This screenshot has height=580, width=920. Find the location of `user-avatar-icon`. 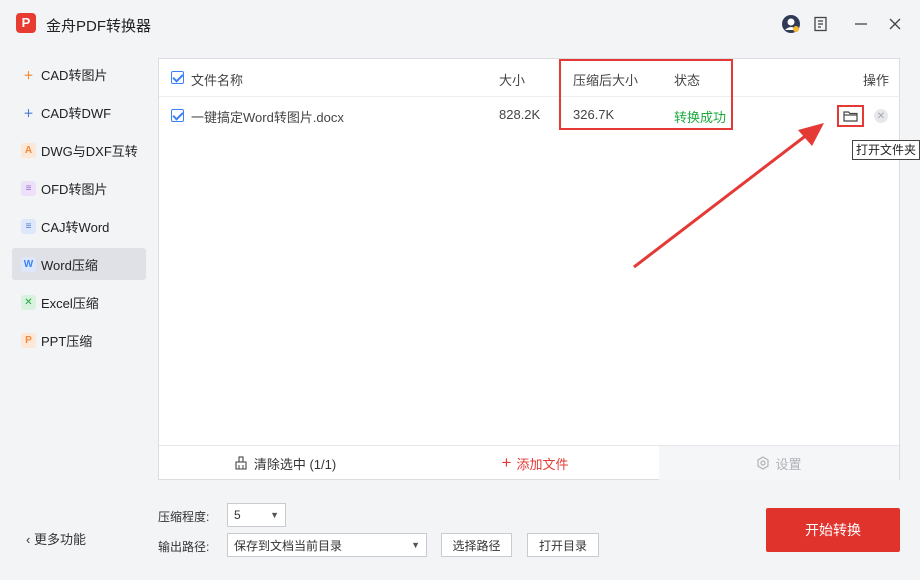

user-avatar-icon is located at coordinates (791, 24).